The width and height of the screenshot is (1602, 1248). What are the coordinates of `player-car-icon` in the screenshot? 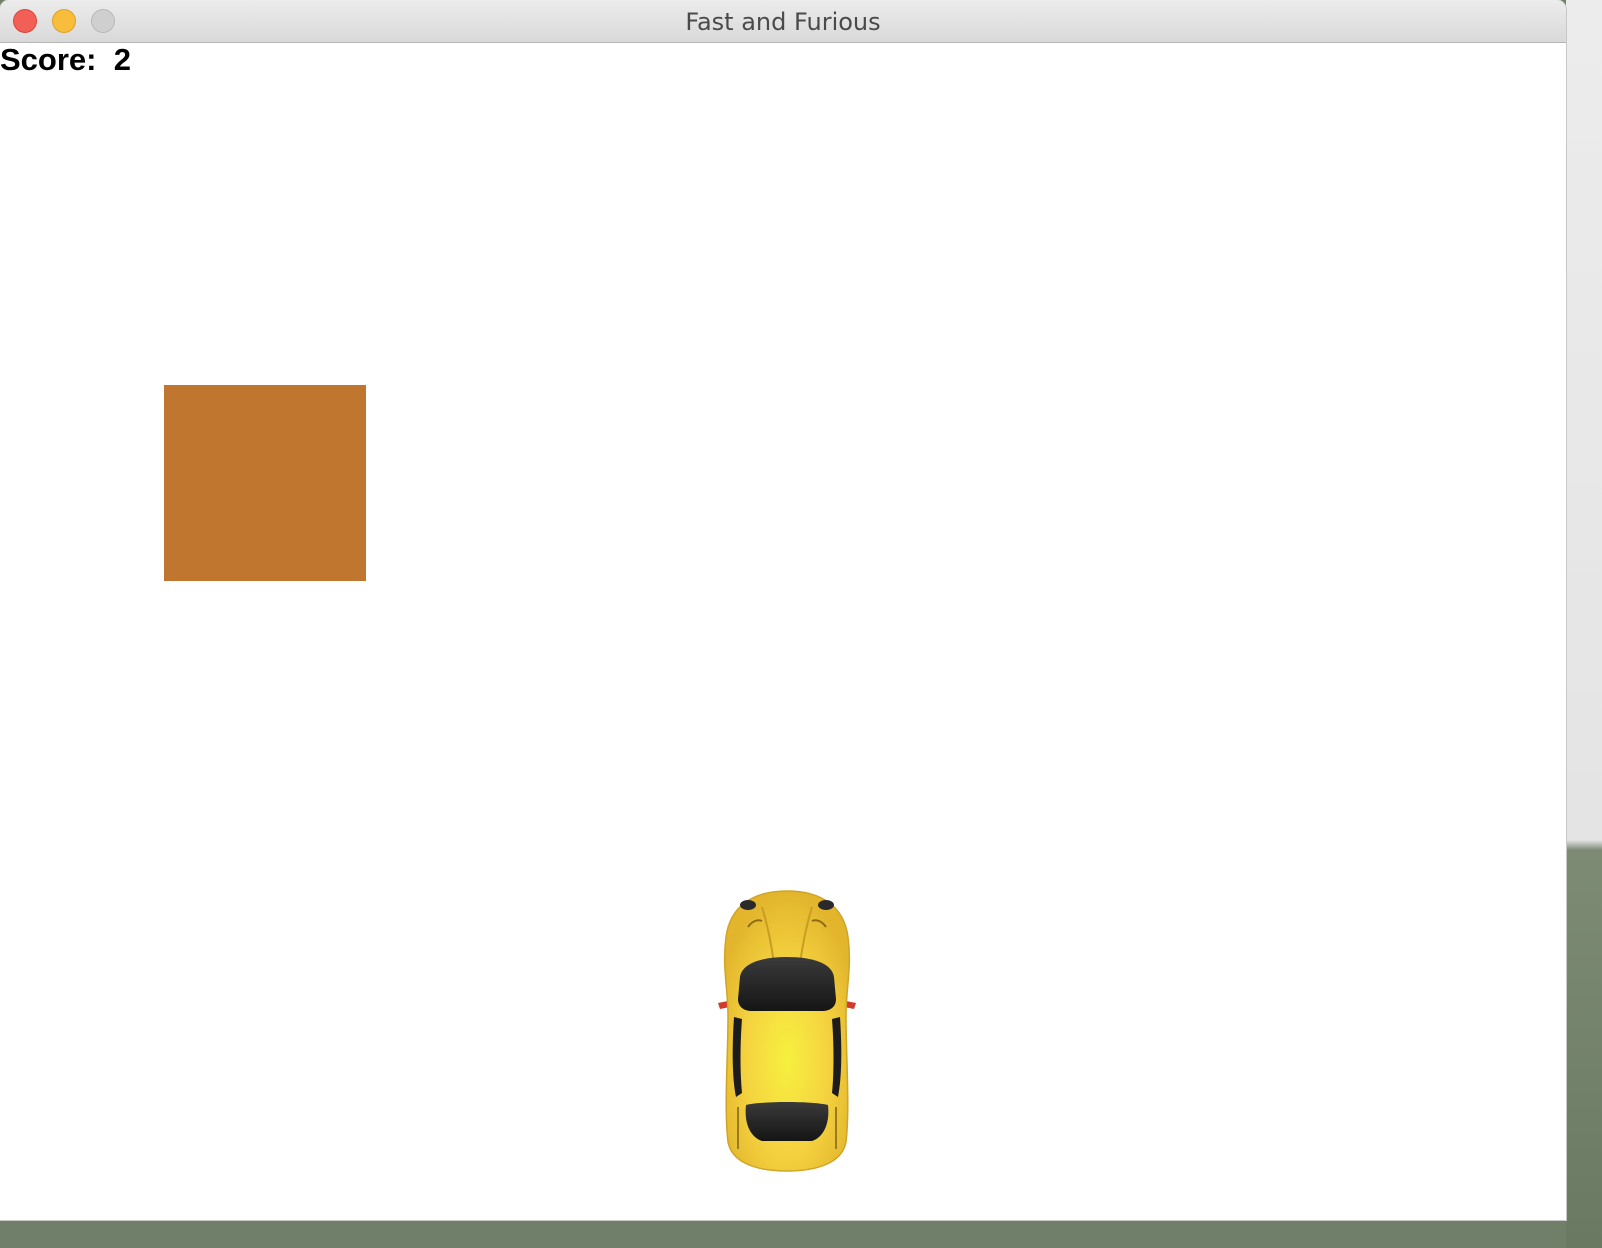 It's located at (787, 1031).